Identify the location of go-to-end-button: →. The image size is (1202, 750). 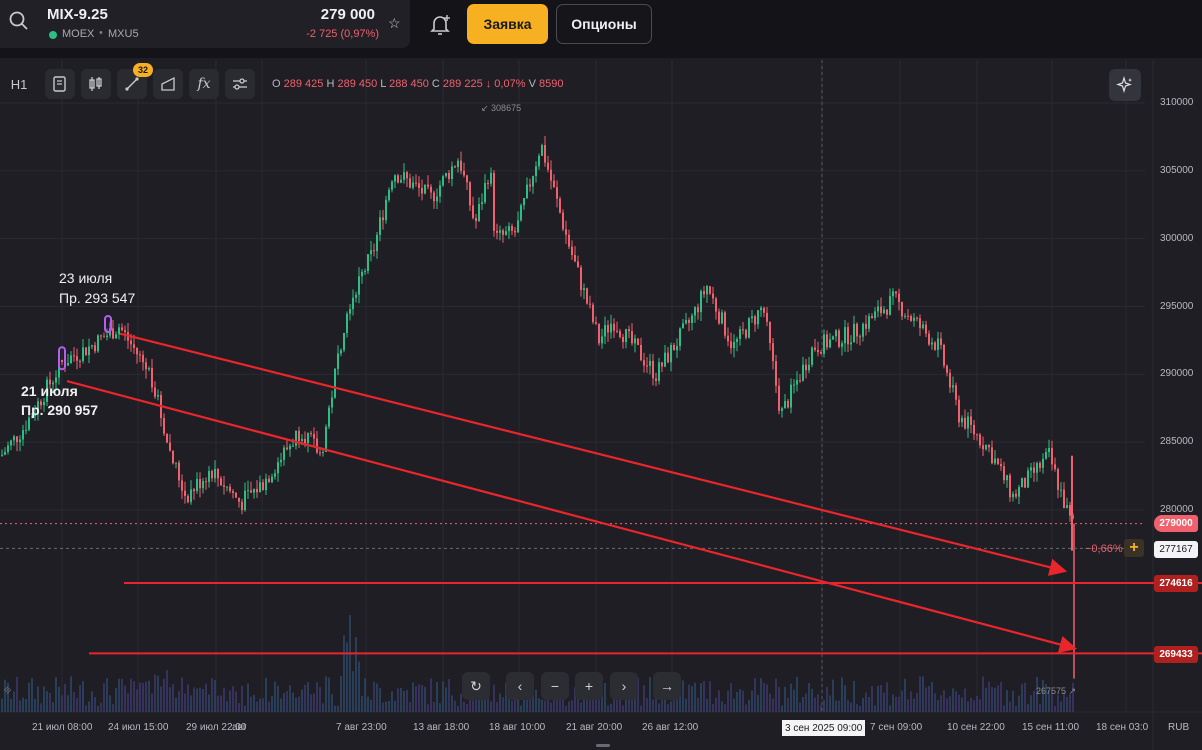
(667, 686).